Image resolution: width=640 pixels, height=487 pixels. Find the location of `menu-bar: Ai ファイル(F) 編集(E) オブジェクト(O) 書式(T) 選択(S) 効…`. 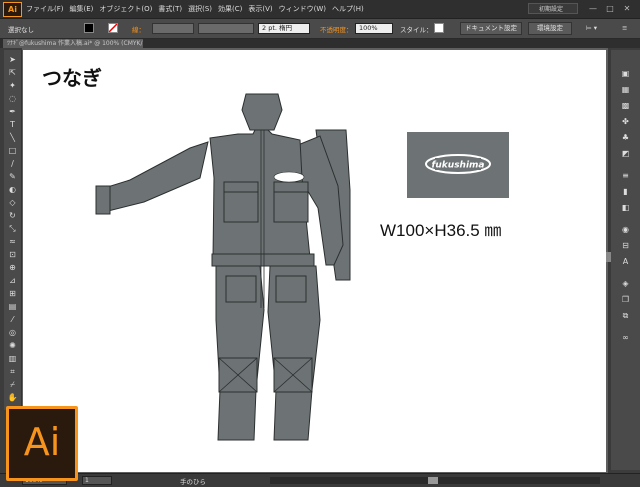

menu-bar: Ai ファイル(F) 編集(E) オブジェクト(O) 書式(T) 選択(S) 効… is located at coordinates (320, 9).